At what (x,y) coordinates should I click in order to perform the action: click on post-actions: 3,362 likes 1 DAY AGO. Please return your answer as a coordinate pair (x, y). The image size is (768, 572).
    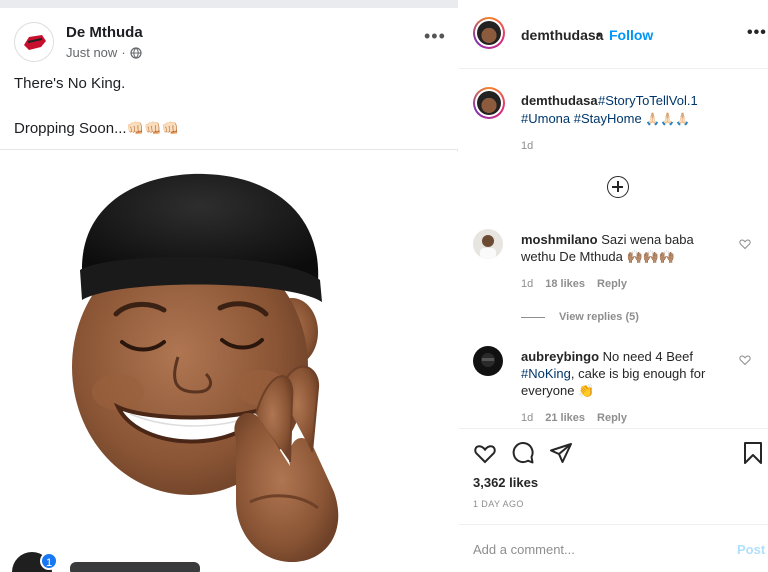
    Looking at the image, I should click on (613, 476).